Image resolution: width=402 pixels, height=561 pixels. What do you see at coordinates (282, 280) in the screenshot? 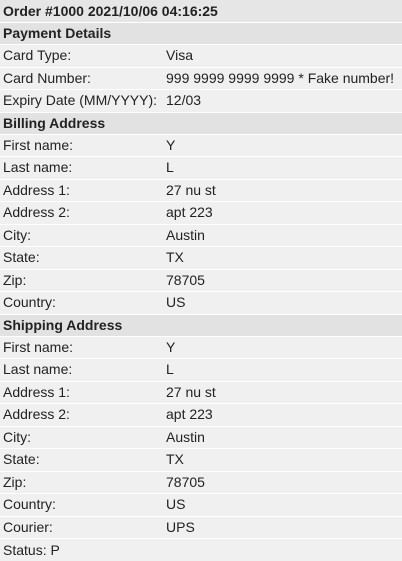
I see `billing-zip-value: 78705` at bounding box center [282, 280].